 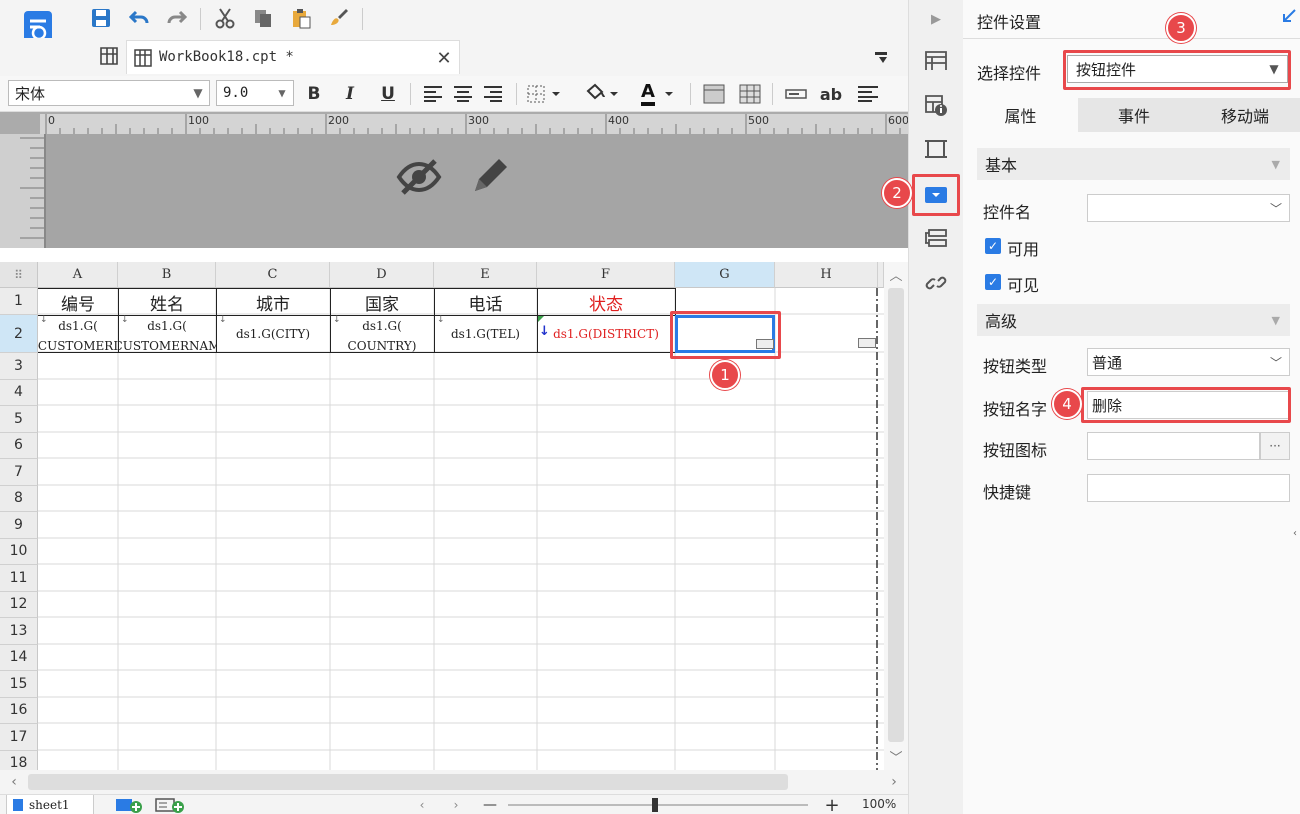 What do you see at coordinates (463, 94) in the screenshot?
I see `align-center-icon` at bounding box center [463, 94].